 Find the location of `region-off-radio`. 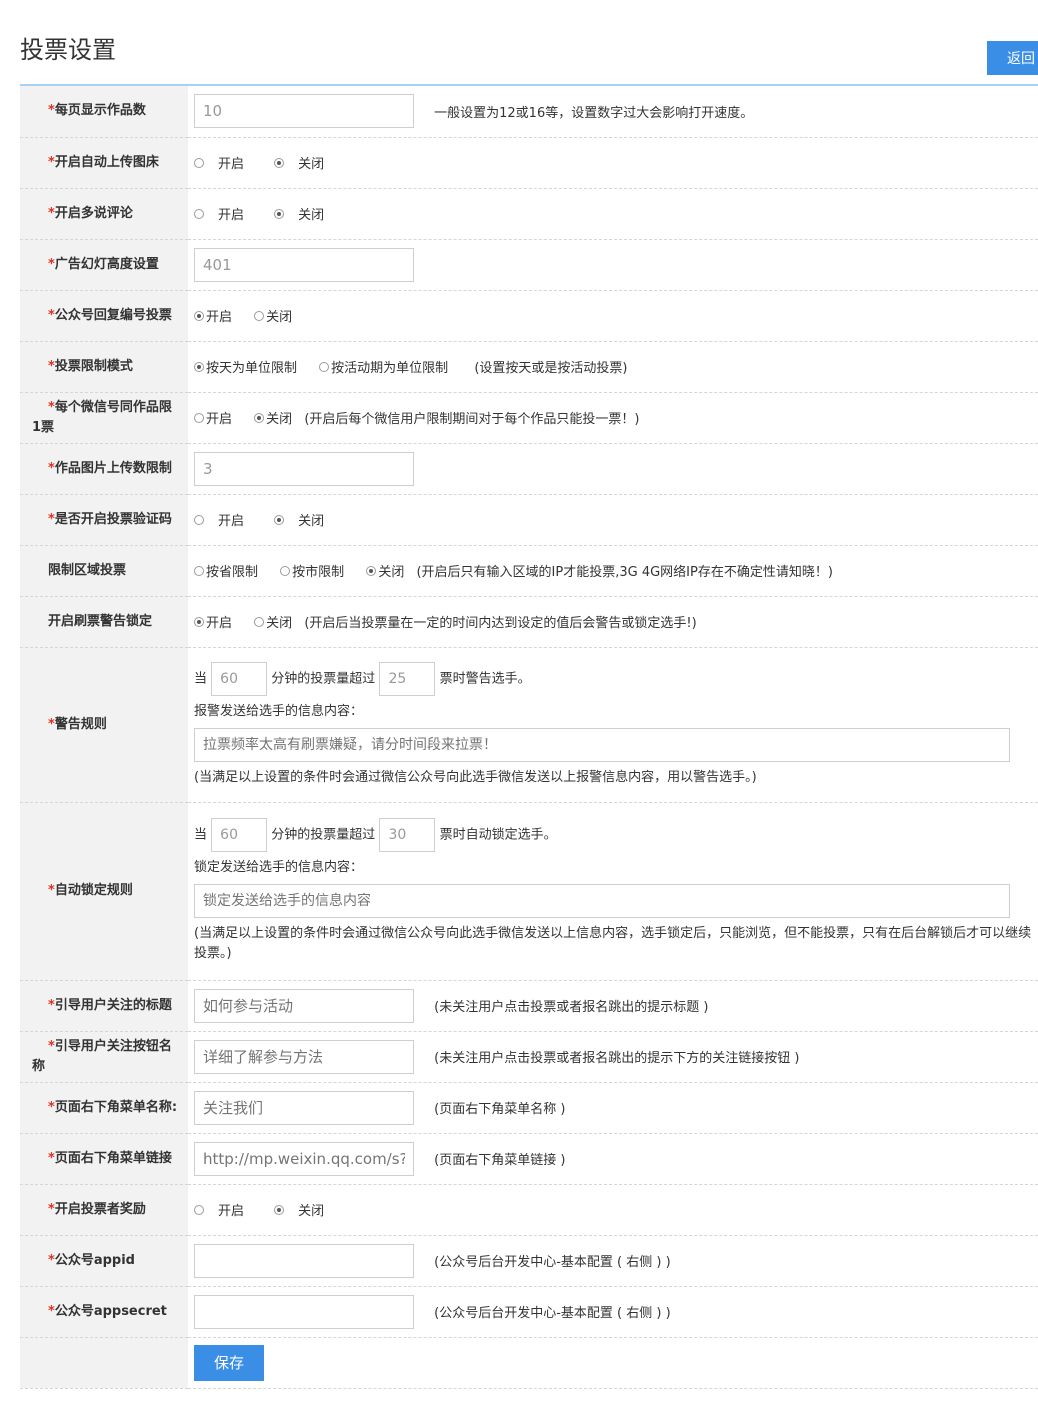

region-off-radio is located at coordinates (371, 570).